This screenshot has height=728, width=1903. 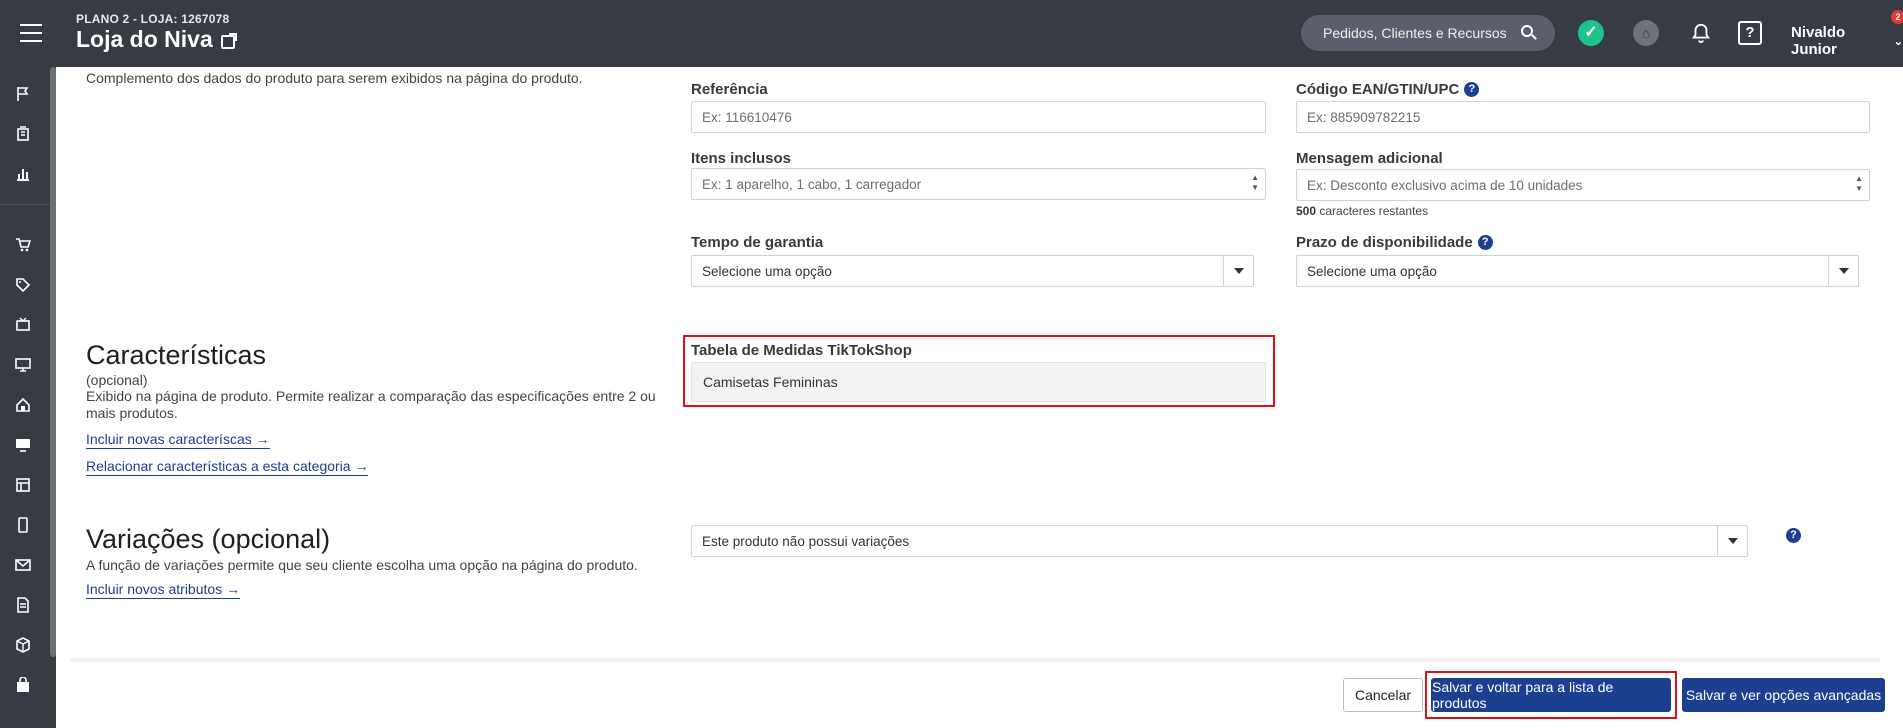 I want to click on ean-label: Código EAN/GTIN/UPC ?, so click(x=1388, y=89).